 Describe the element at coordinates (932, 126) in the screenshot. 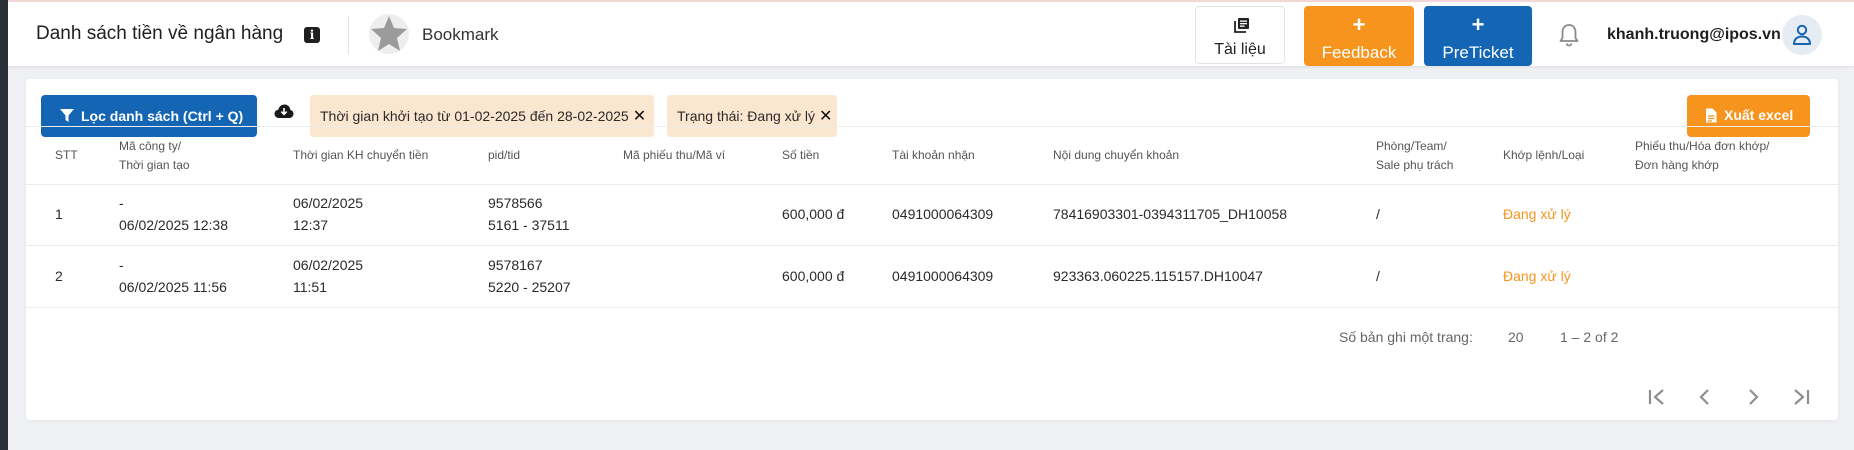

I see `toolbar-divider` at that location.